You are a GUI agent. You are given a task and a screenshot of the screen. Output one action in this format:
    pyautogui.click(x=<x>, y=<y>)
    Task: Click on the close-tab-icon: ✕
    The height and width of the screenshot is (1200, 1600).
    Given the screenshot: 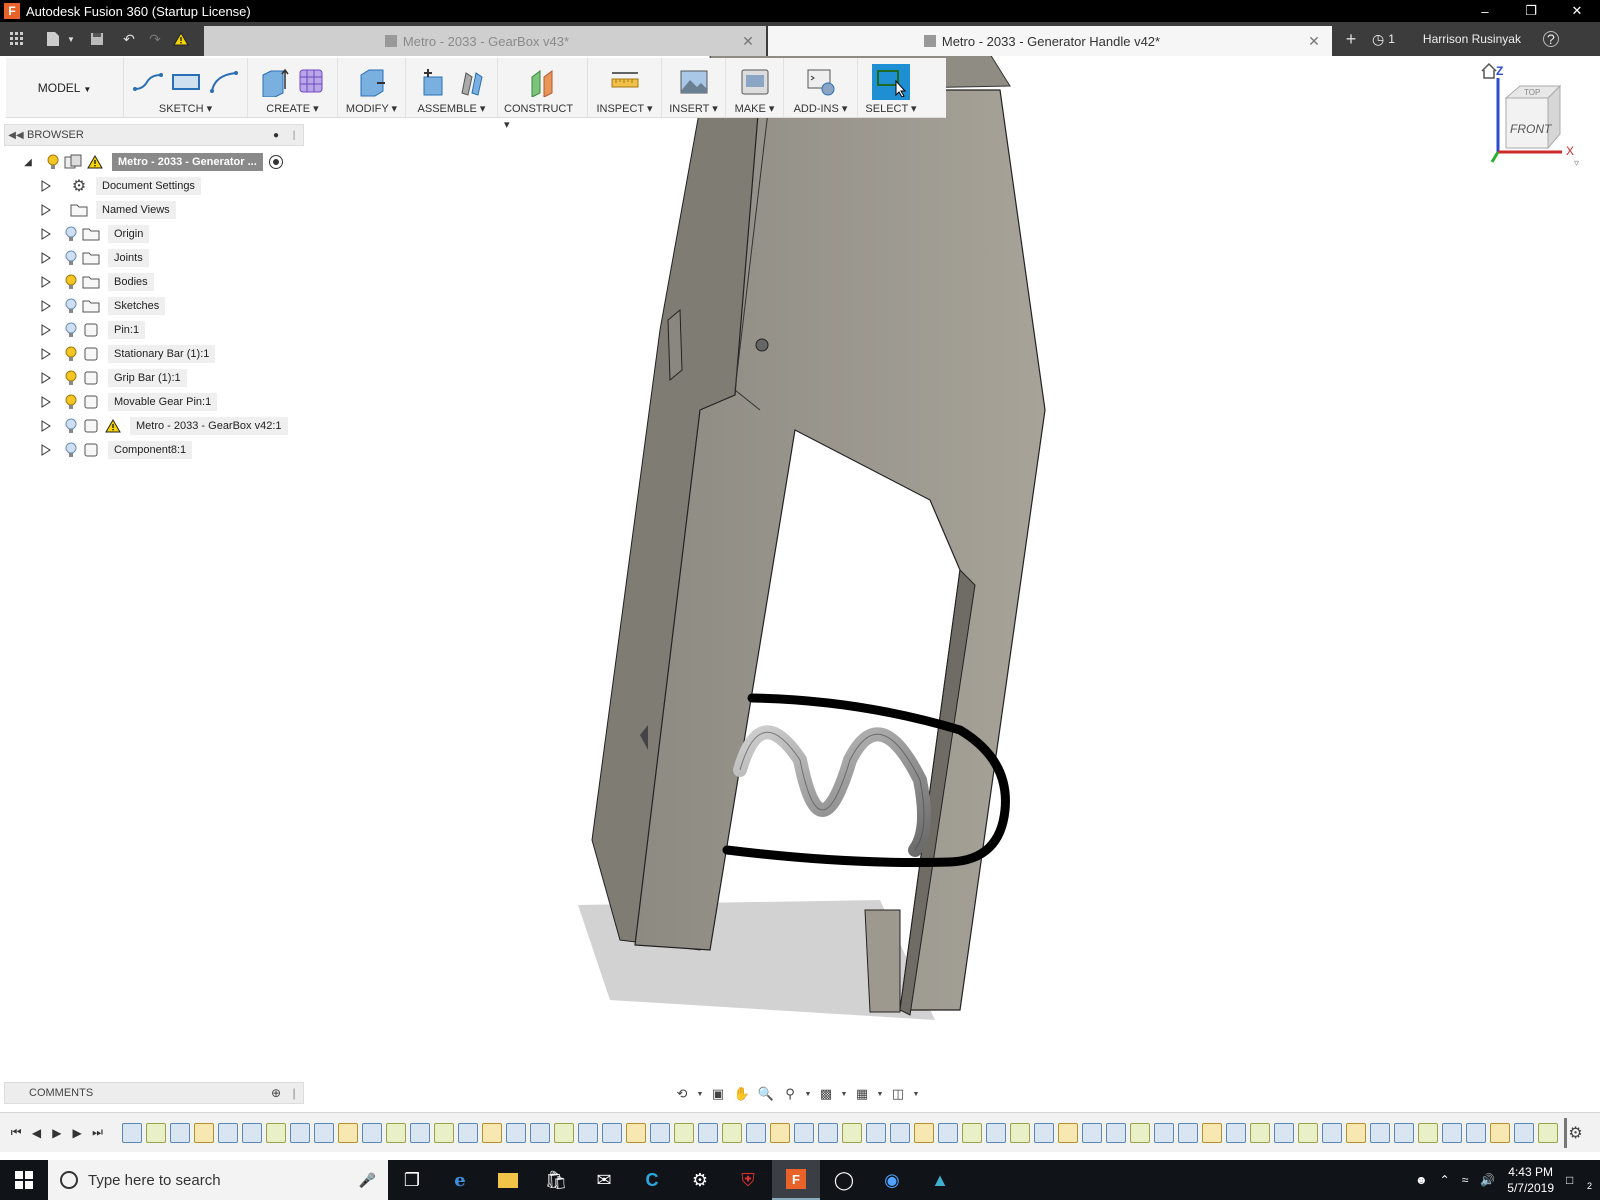 What is the action you would take?
    pyautogui.click(x=1314, y=41)
    